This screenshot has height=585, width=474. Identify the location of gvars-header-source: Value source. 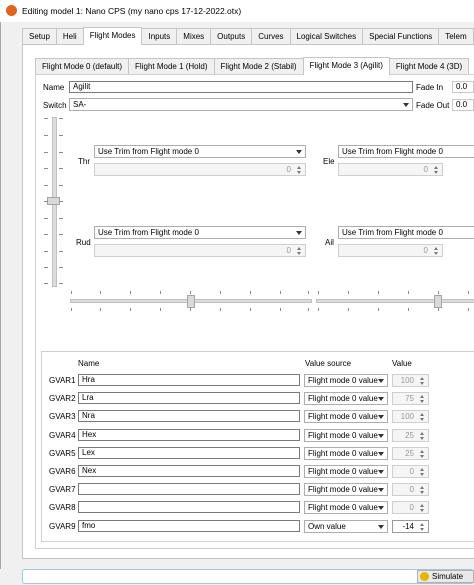
(328, 363).